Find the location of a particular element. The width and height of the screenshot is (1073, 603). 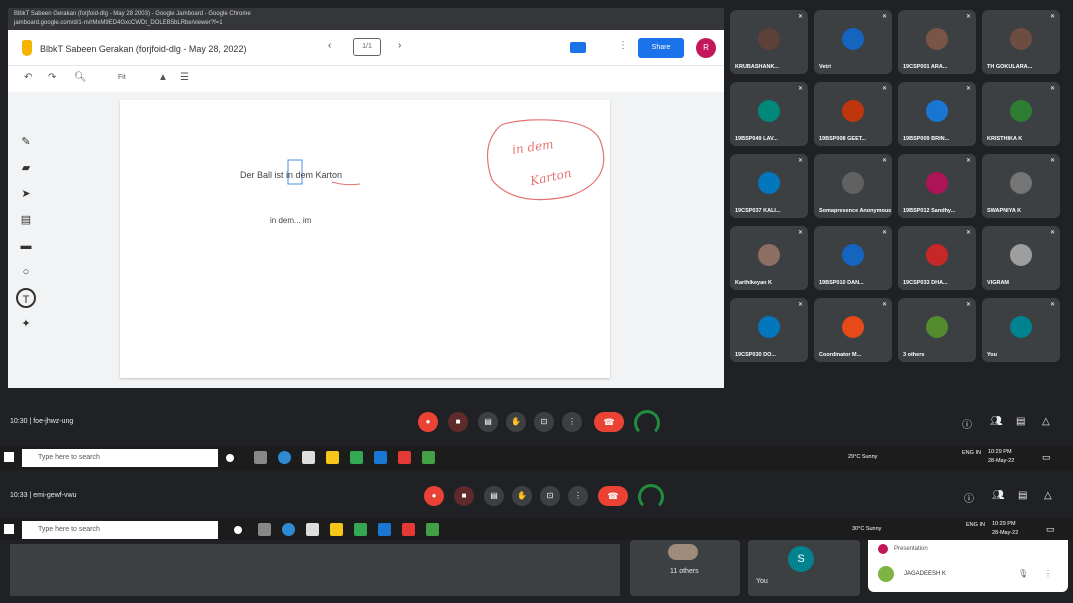

shape-icon: ○ is located at coordinates (26, 272).